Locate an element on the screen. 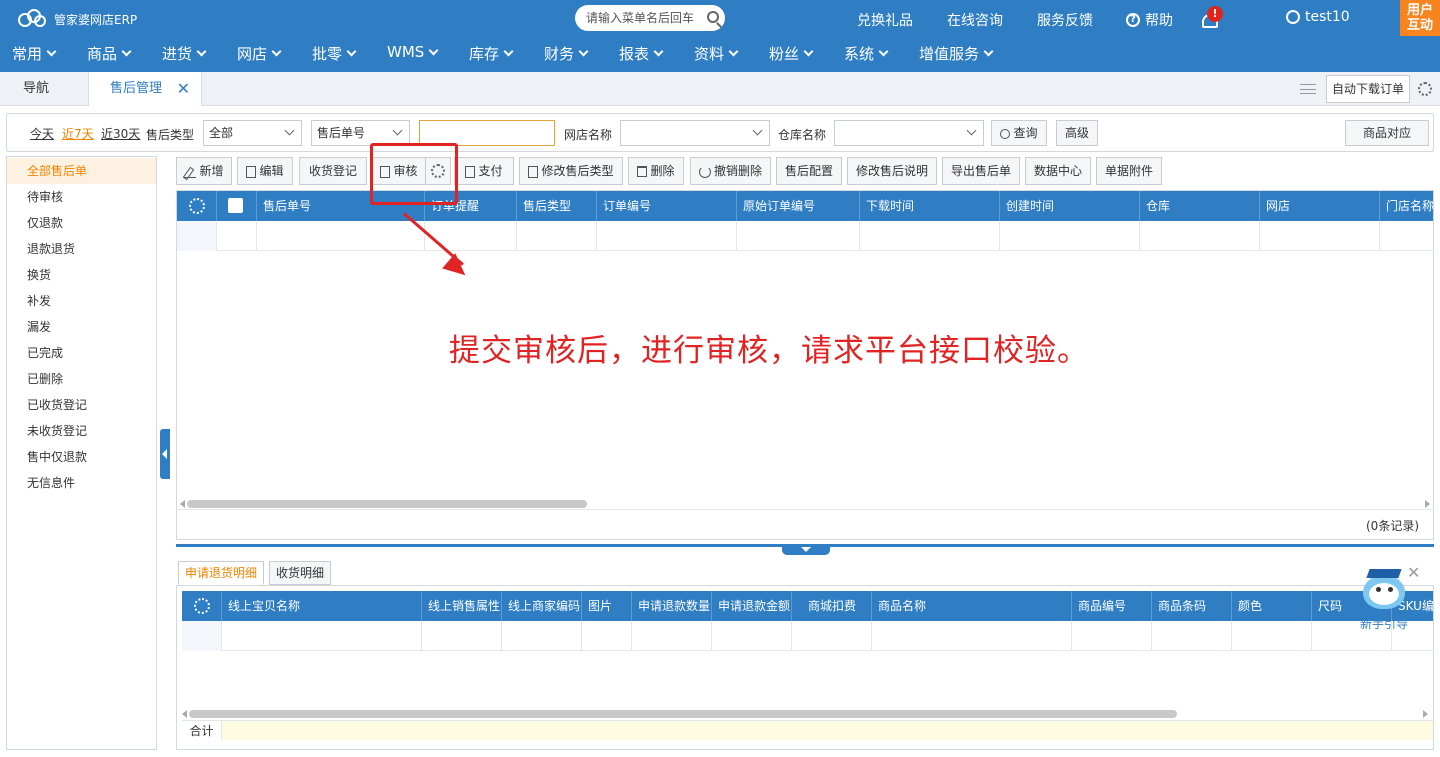 The image size is (1440, 757). pay-button: 支付 is located at coordinates (484, 171).